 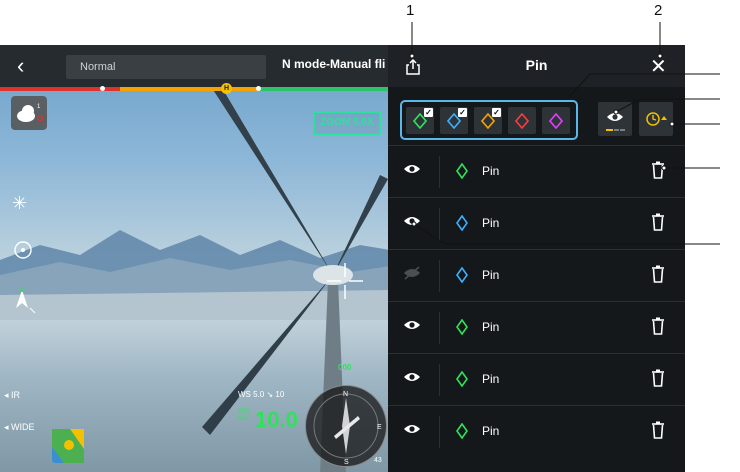 What do you see at coordinates (346, 462) in the screenshot?
I see `svg-text: S` at bounding box center [346, 462].